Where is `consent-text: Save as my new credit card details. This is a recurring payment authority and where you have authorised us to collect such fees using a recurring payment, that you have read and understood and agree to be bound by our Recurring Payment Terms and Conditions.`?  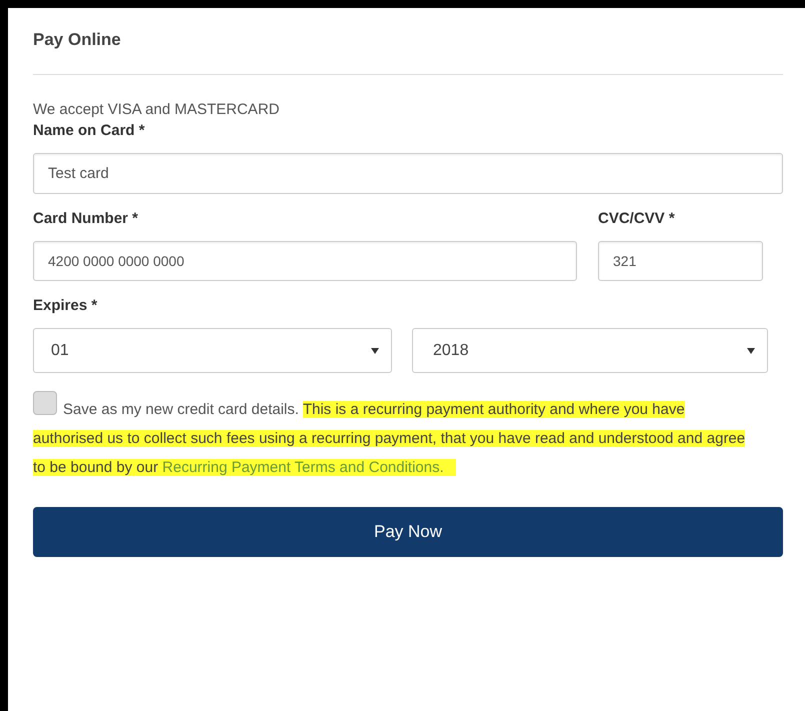 consent-text: Save as my new credit card details. This is a recurring payment authority and where you have authorised us to collect such fees using a recurring payment, that you have read and understood and agree to be bound by our Recurring Payment Terms and Conditions. is located at coordinates (389, 439).